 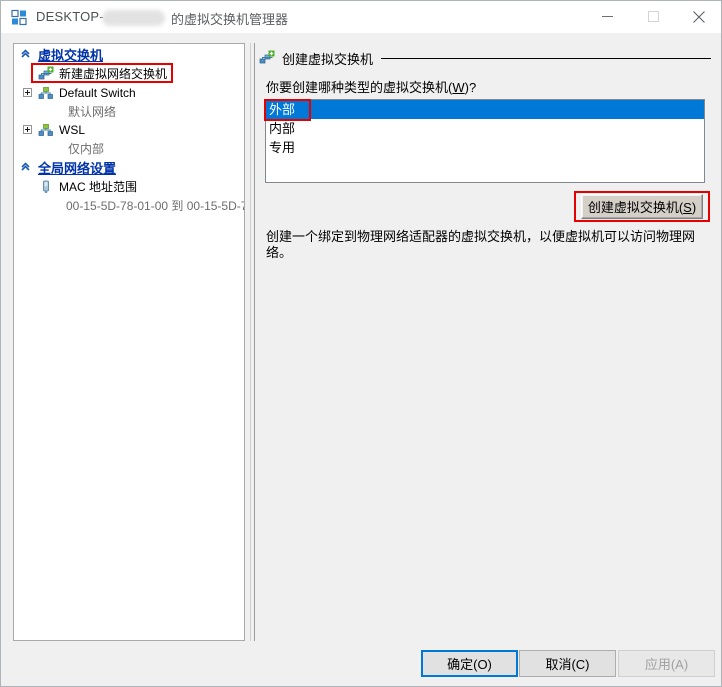 I want to click on prompt-tail: )?, so click(x=470, y=87).